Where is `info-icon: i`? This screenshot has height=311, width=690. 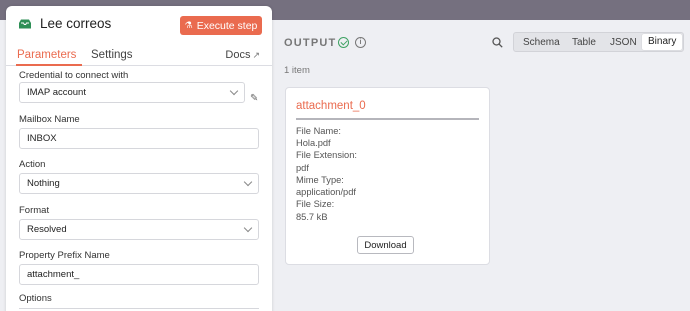
info-icon: i is located at coordinates (360, 42).